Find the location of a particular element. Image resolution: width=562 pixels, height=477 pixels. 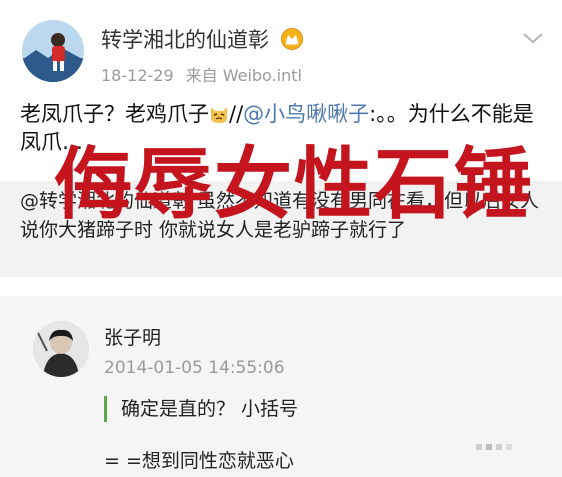

more-dots-icon is located at coordinates (494, 447).